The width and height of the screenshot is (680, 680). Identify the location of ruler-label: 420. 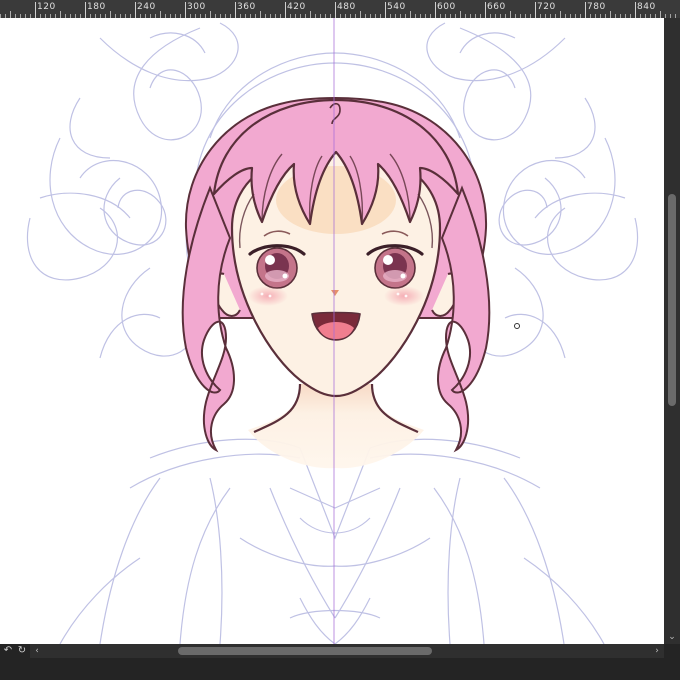
(296, 7).